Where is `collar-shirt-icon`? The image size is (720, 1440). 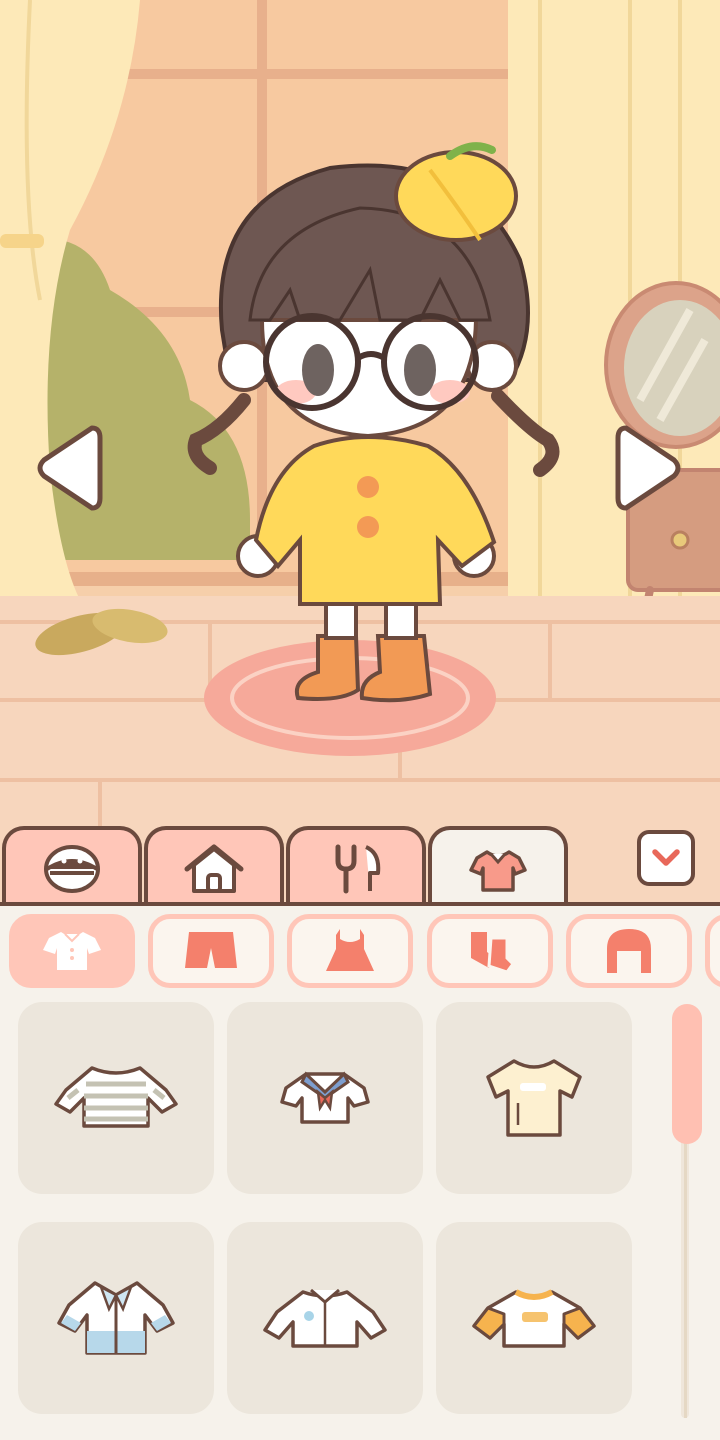 collar-shirt-icon is located at coordinates (325, 1318).